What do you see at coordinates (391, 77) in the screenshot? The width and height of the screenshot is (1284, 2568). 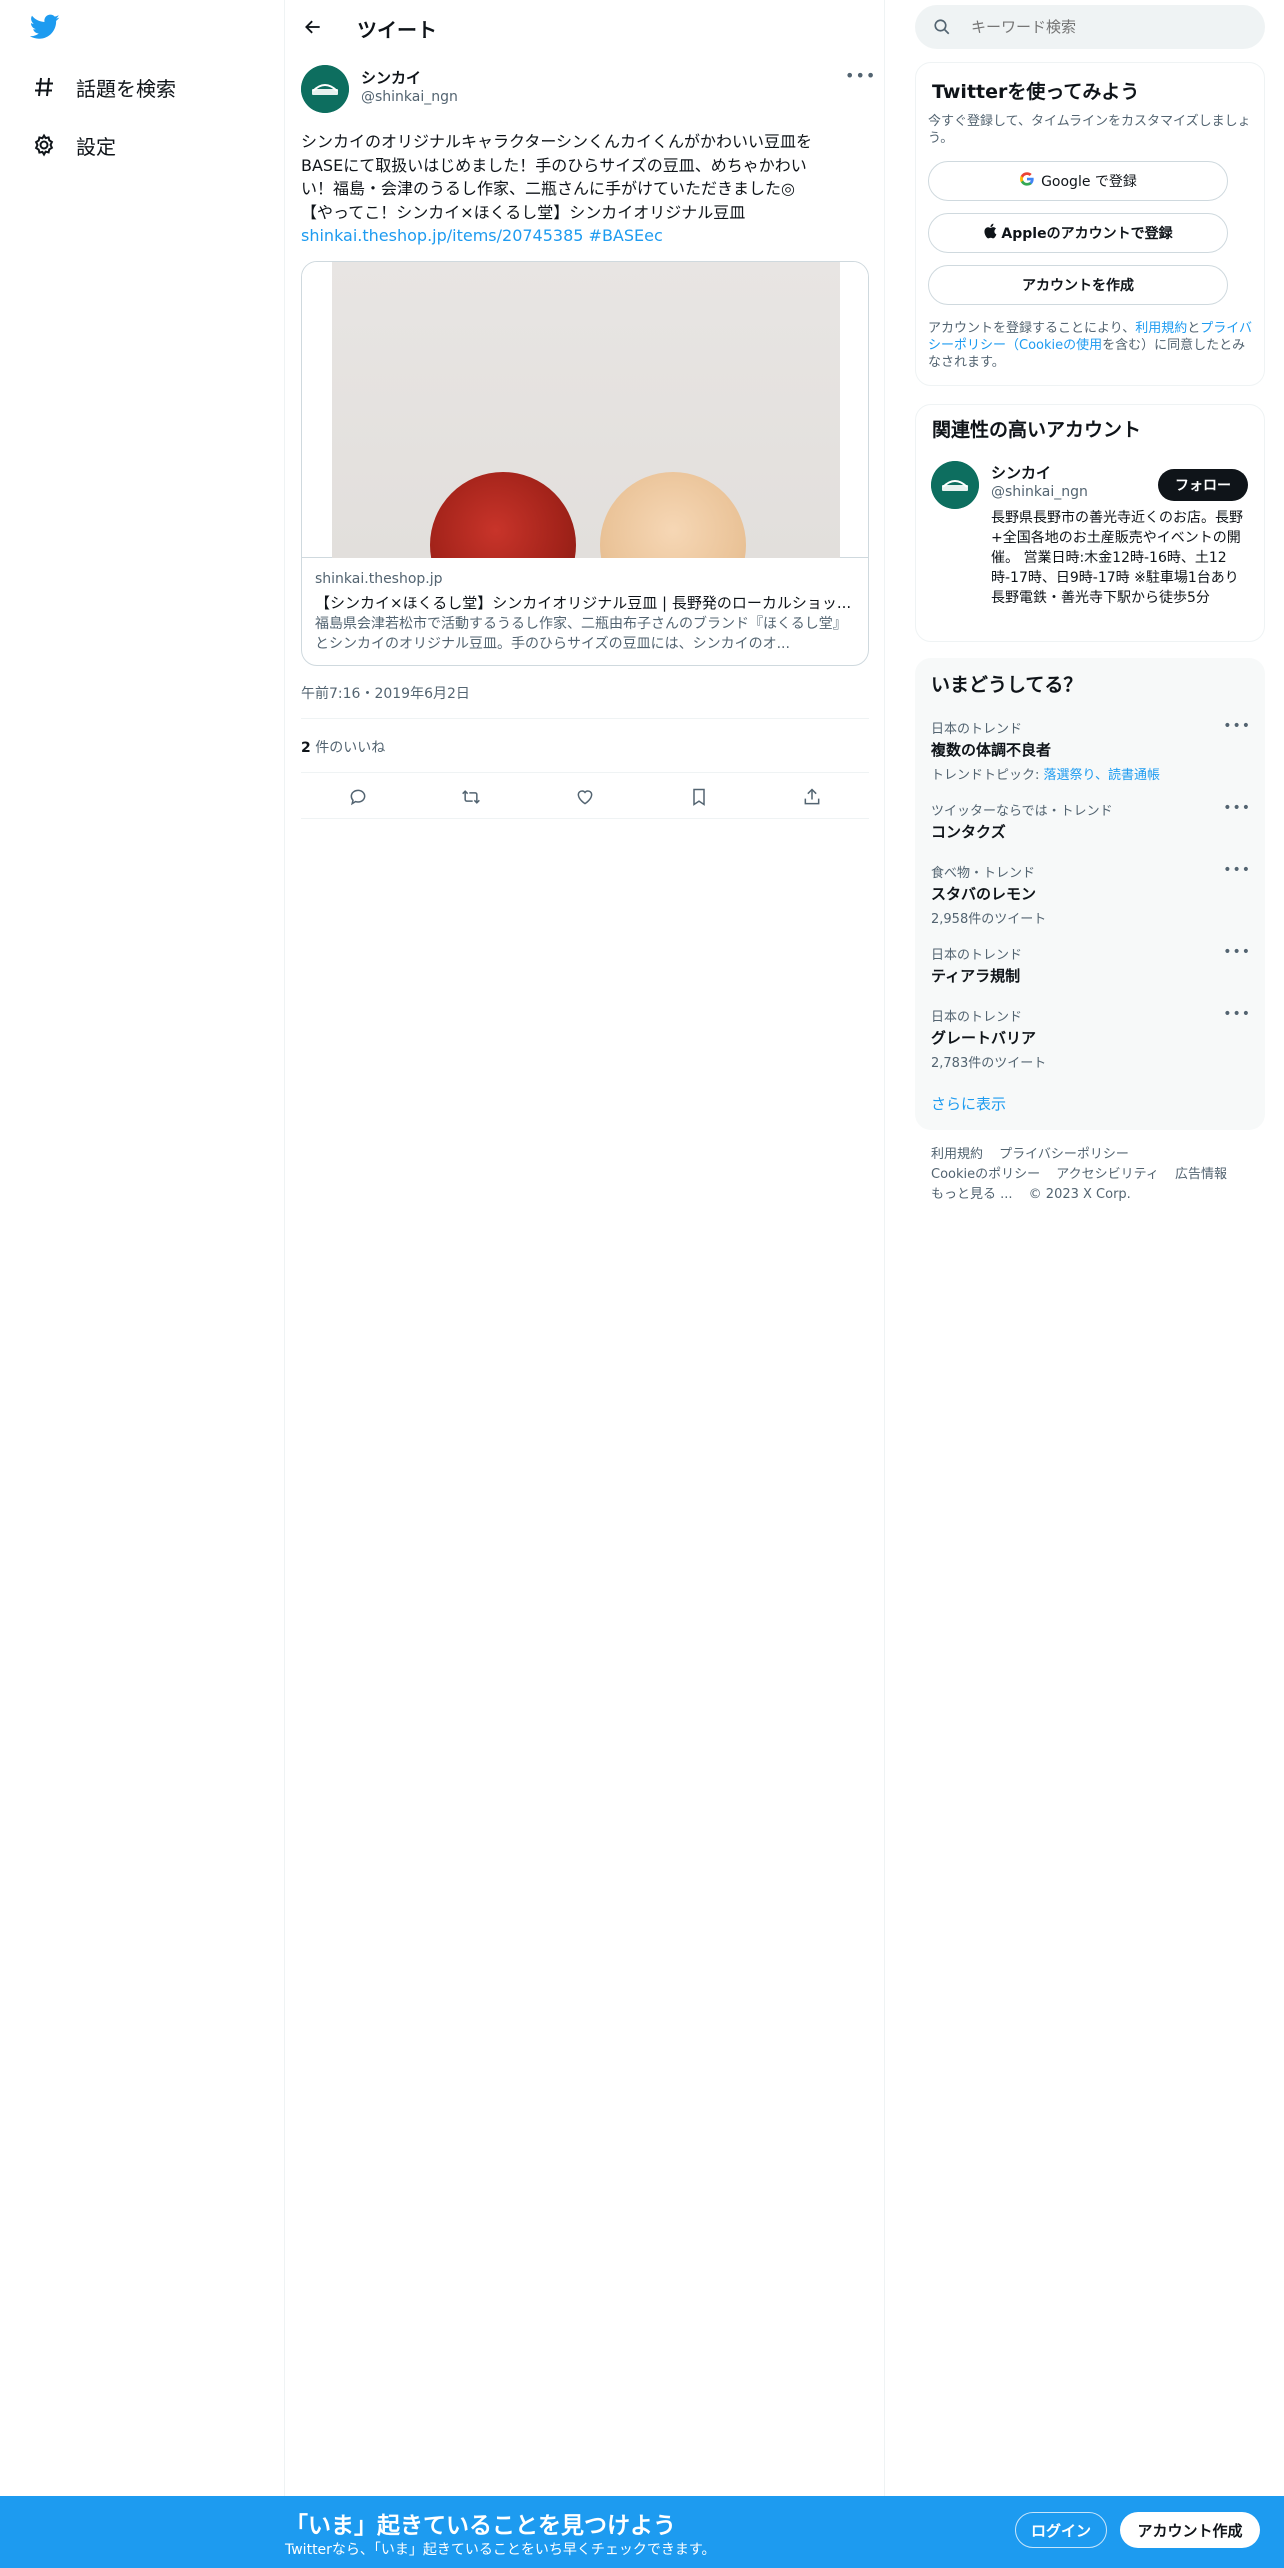 I see `author-name: シンカイ` at bounding box center [391, 77].